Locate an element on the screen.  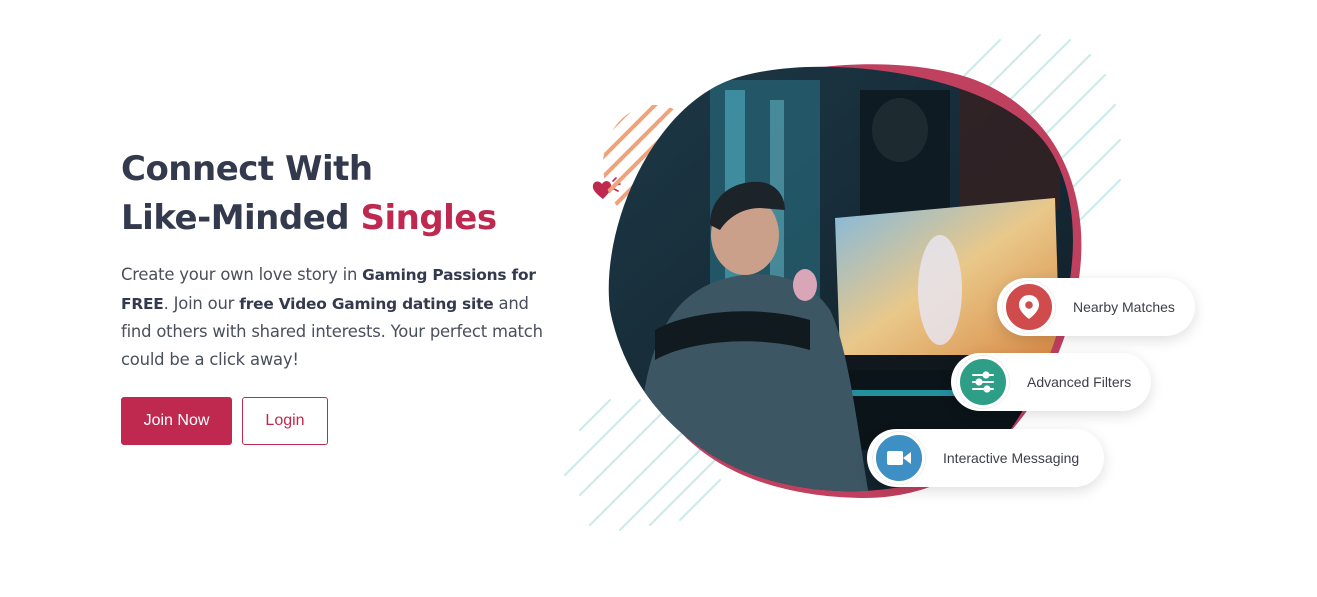
headline-line-2: Like-Minded is located at coordinates (241, 218).